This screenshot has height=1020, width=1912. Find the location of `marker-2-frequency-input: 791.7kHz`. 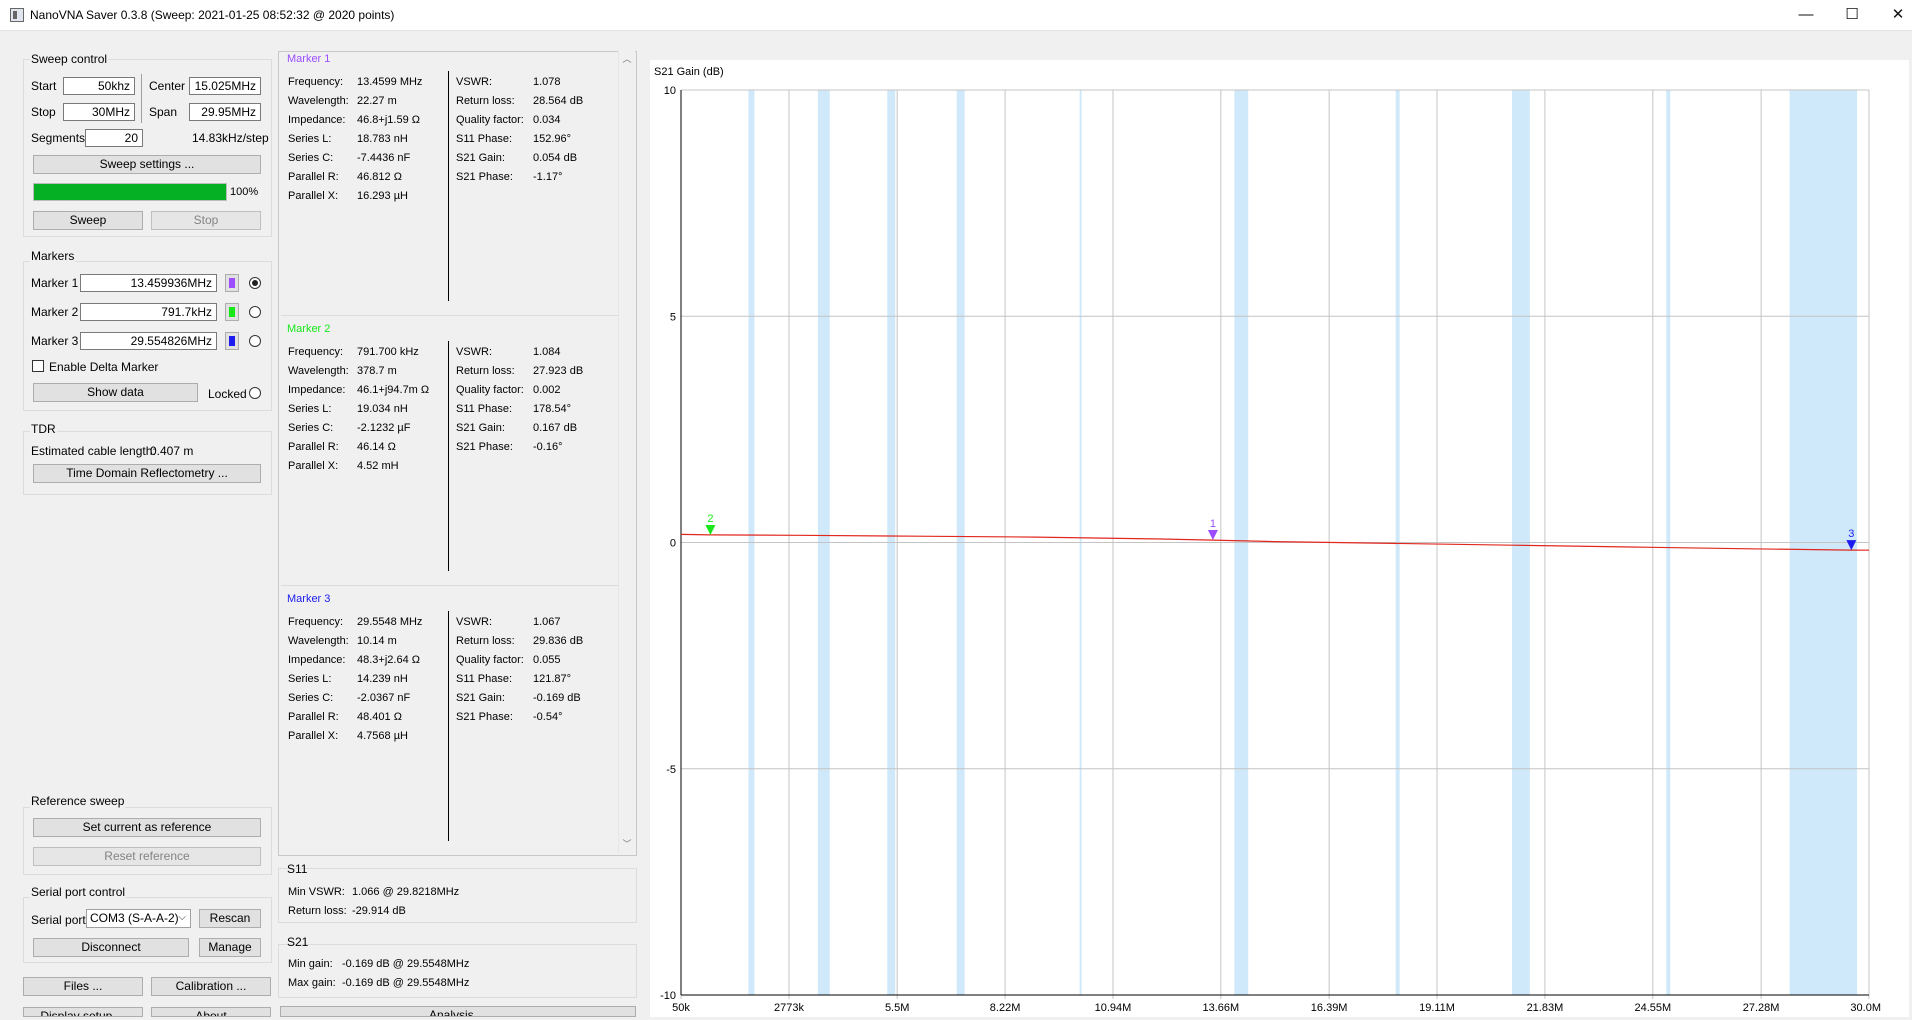

marker-2-frequency-input: 791.7kHz is located at coordinates (148, 312).